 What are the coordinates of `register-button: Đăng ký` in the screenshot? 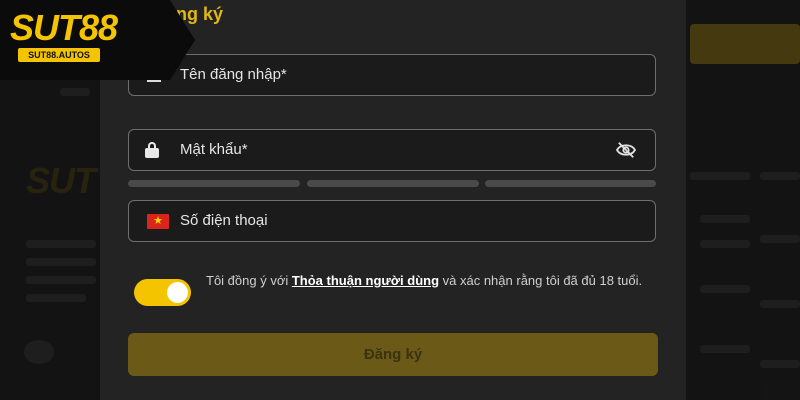 It's located at (393, 354).